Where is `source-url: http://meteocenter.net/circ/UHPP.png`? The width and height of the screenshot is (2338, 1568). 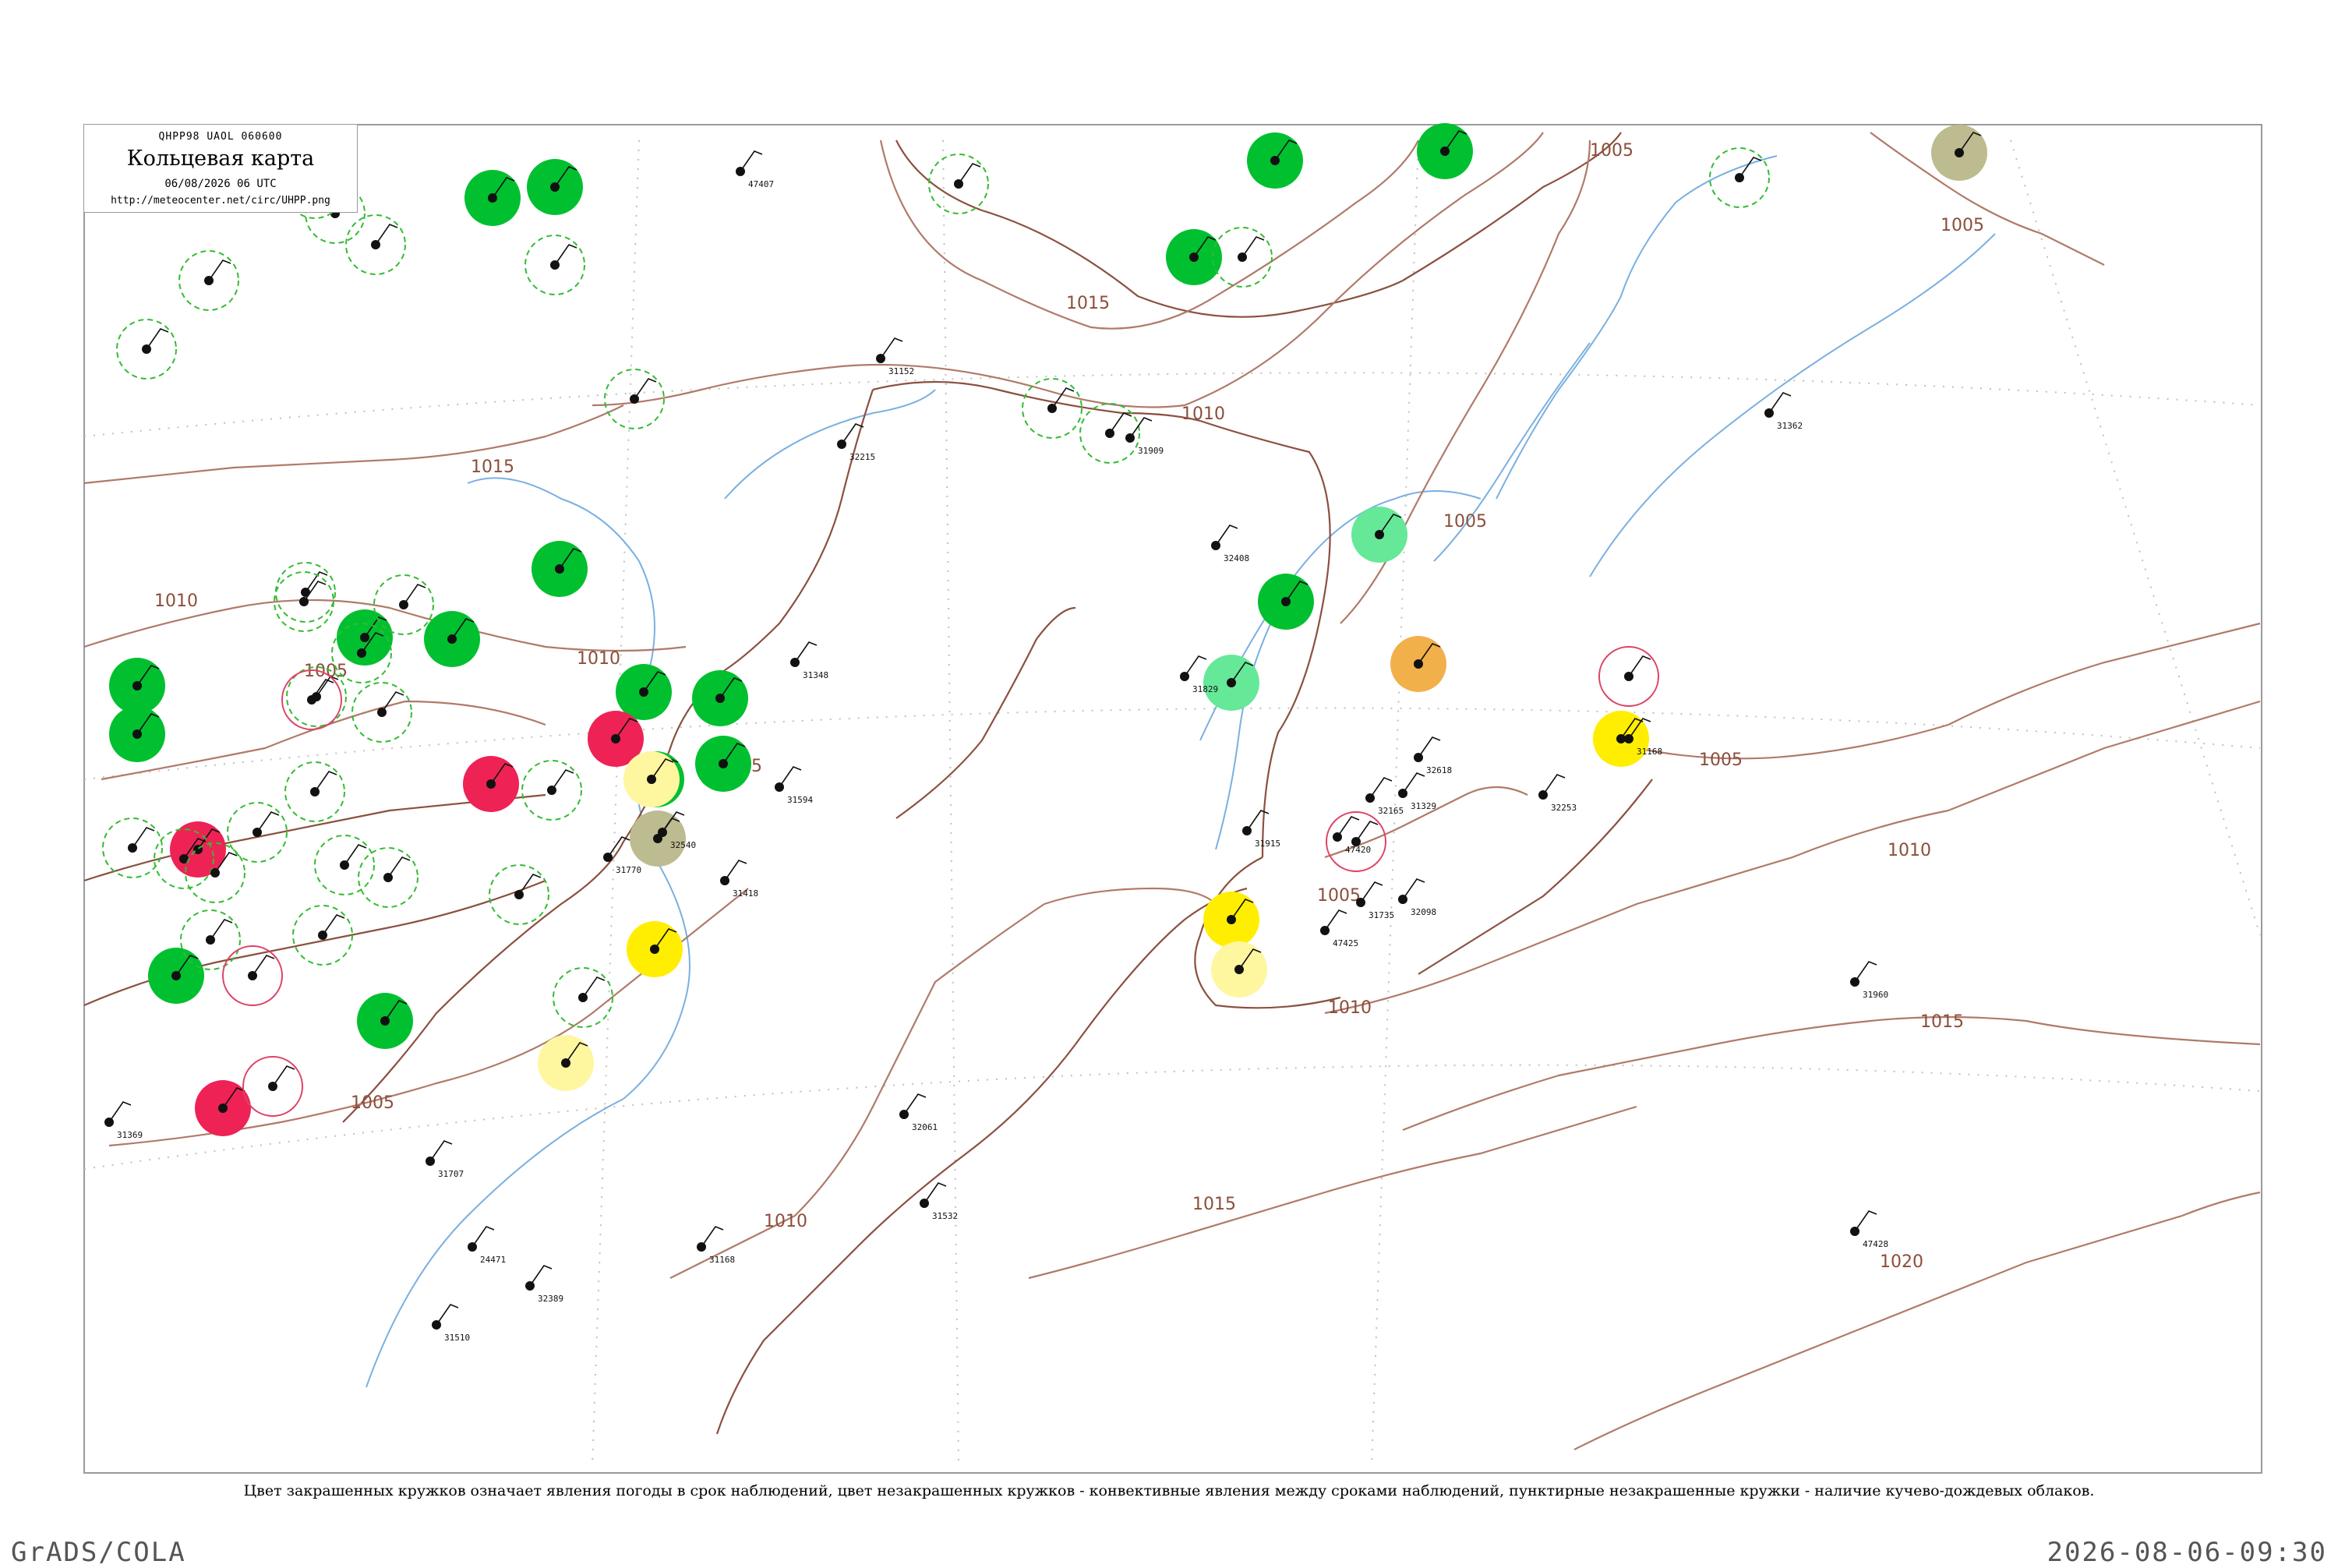 source-url: http://meteocenter.net/circ/UHPP.png is located at coordinates (221, 201).